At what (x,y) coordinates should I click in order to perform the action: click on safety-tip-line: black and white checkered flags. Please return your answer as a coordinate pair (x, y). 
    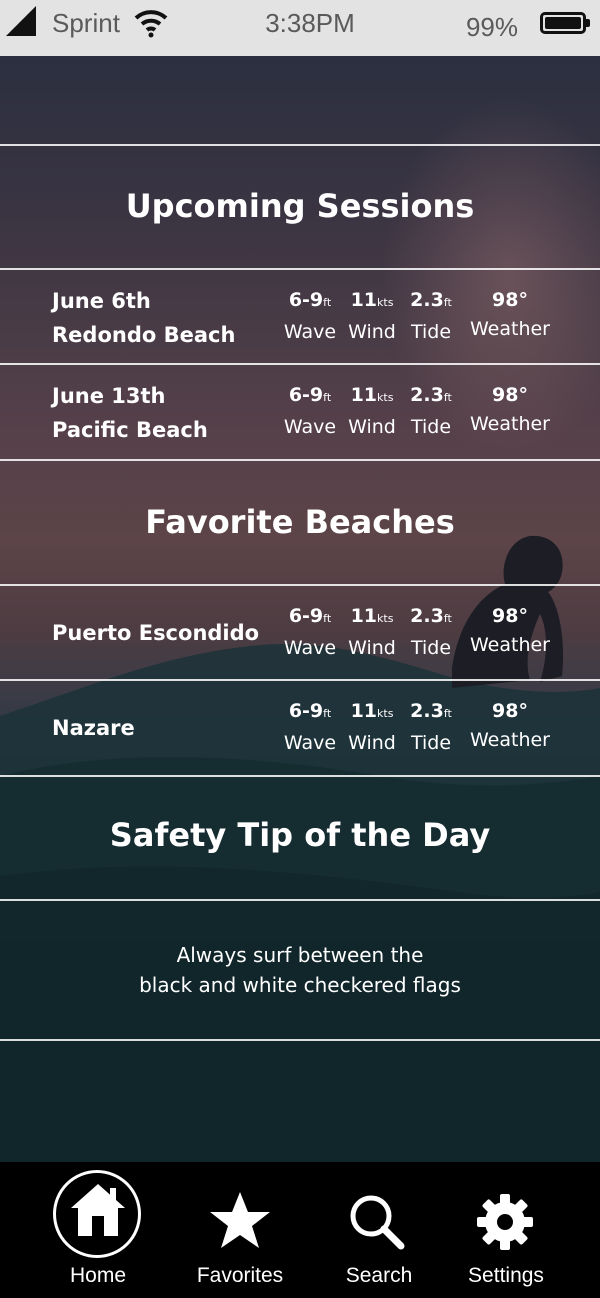
    Looking at the image, I should click on (300, 985).